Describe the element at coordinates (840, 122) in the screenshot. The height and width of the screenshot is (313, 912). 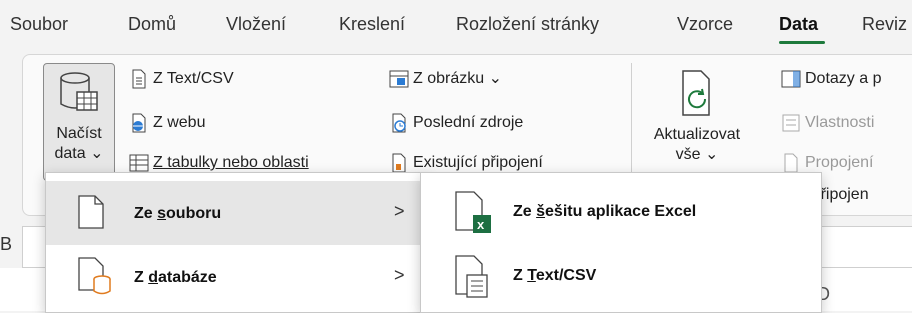
I see `properties-label: Vlastnosti` at that location.